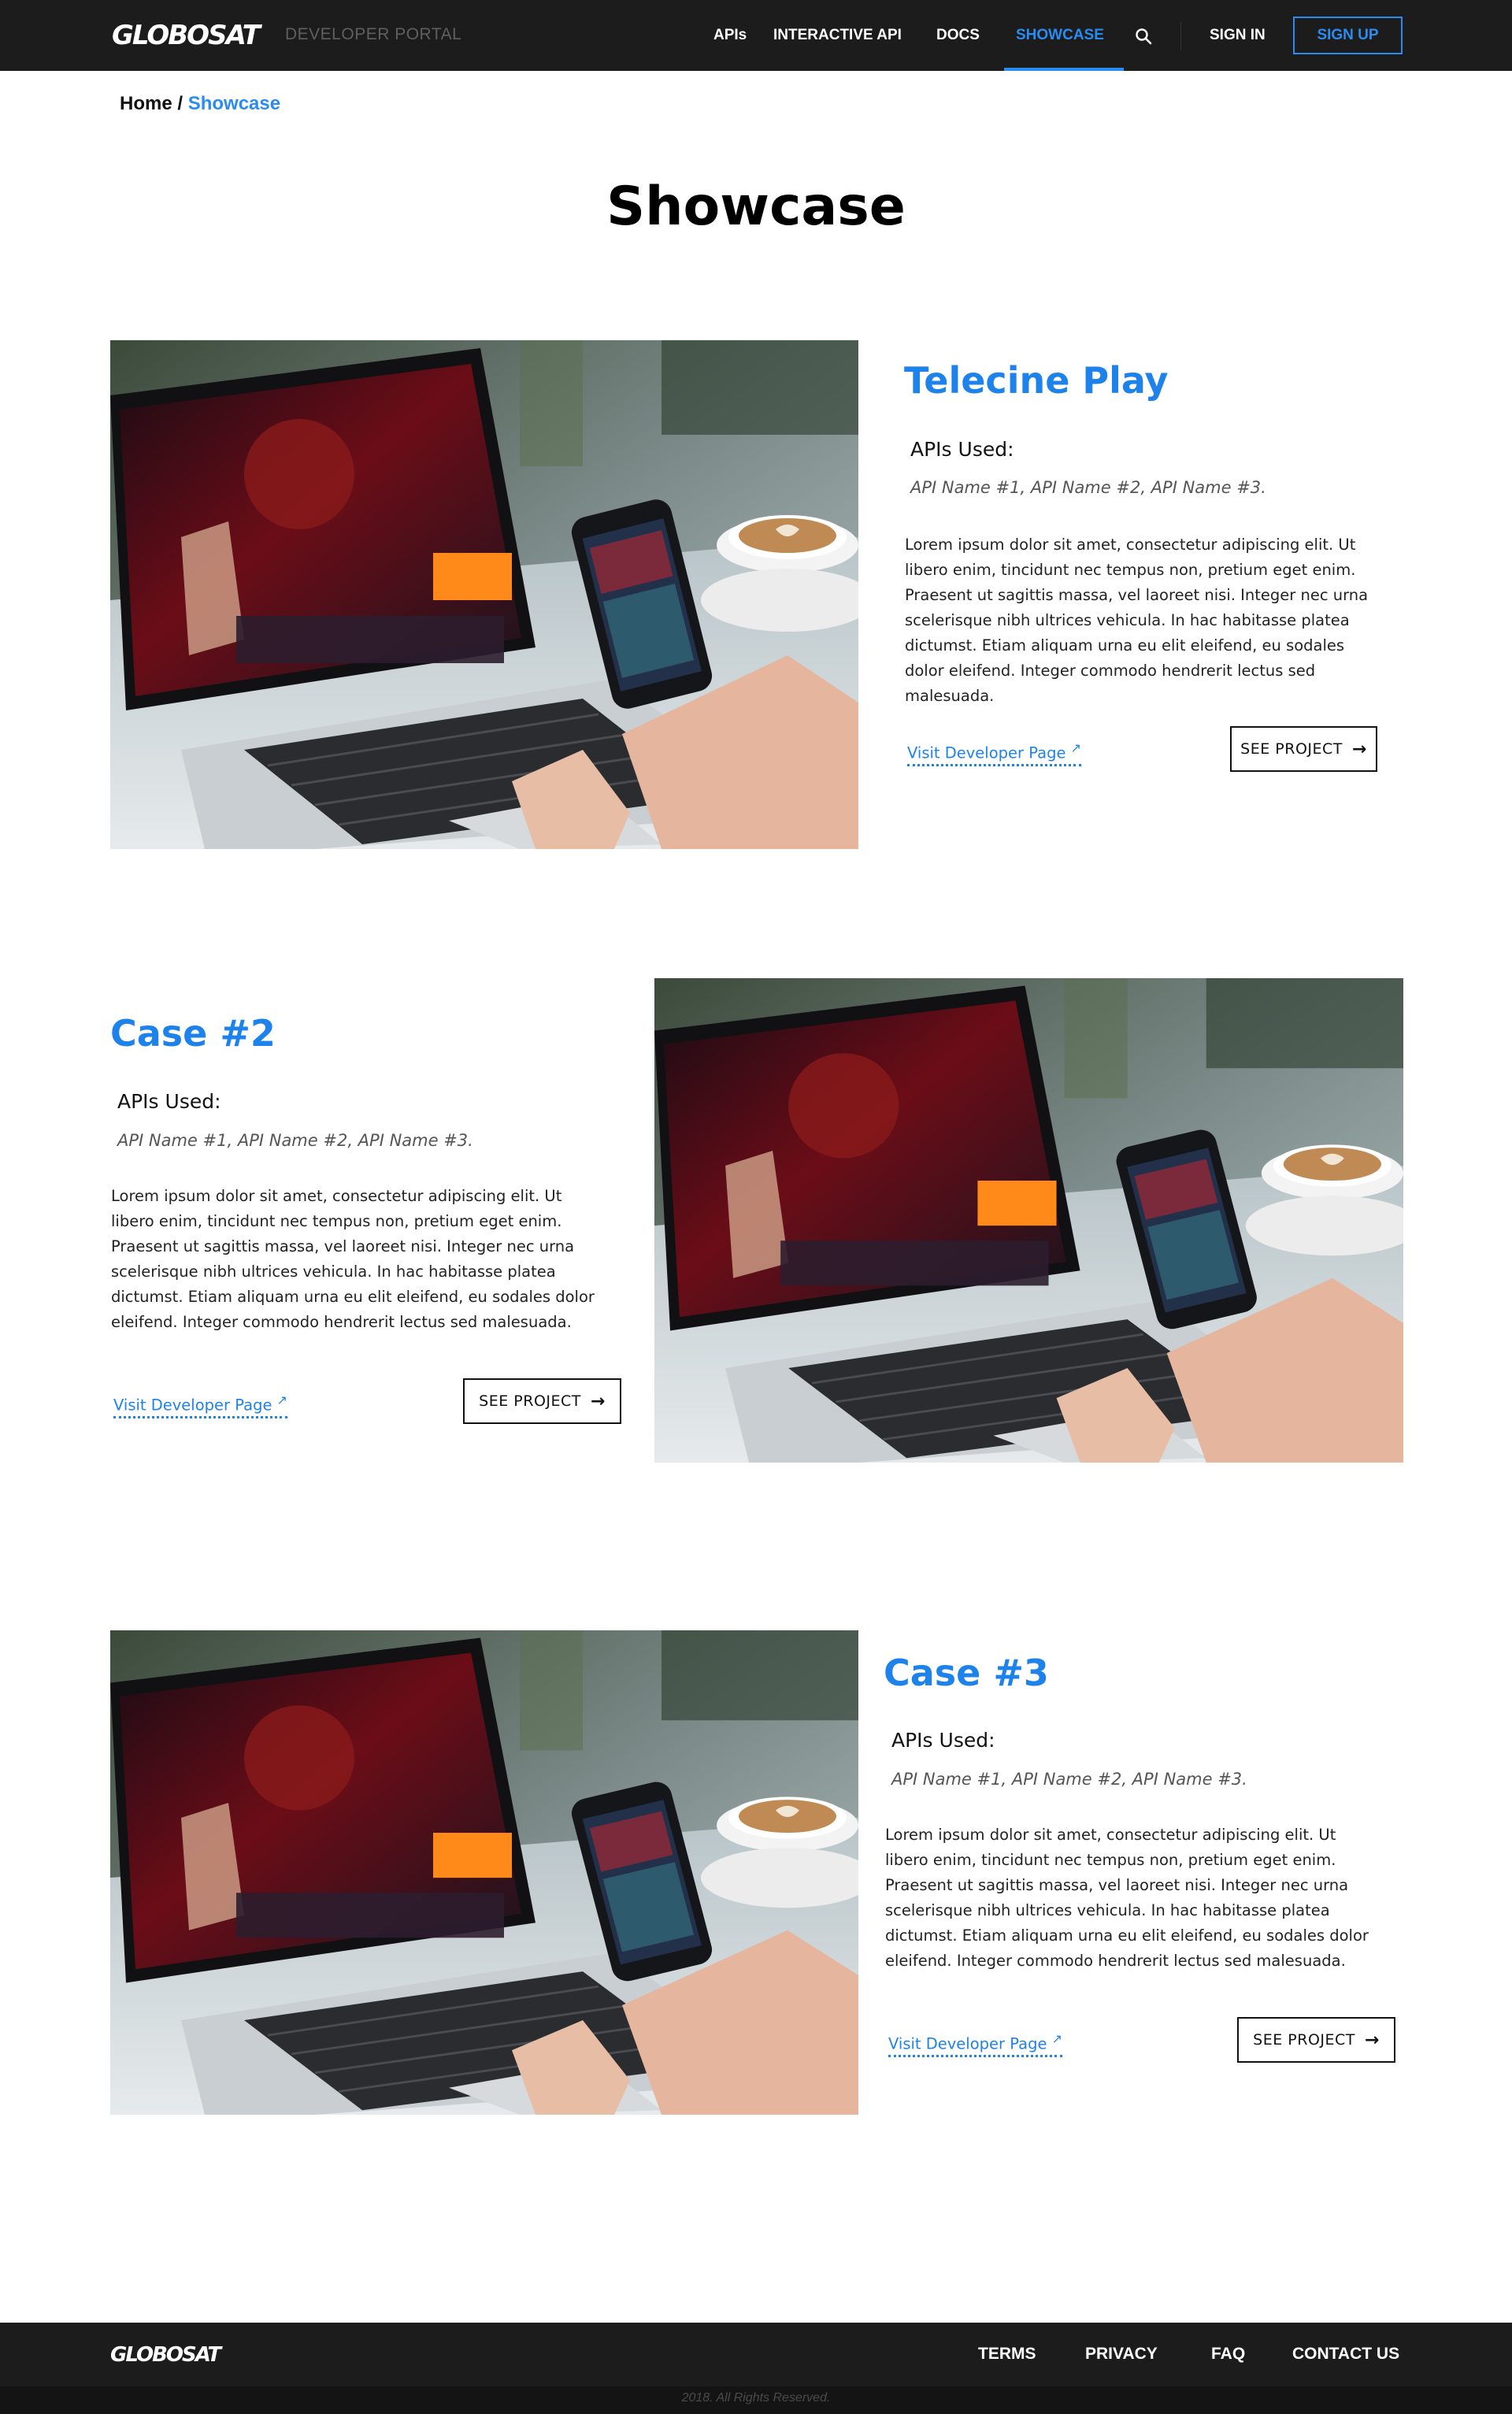  What do you see at coordinates (837, 35) in the screenshot?
I see `nav-item-interactive-api: INTERACTIVE API` at bounding box center [837, 35].